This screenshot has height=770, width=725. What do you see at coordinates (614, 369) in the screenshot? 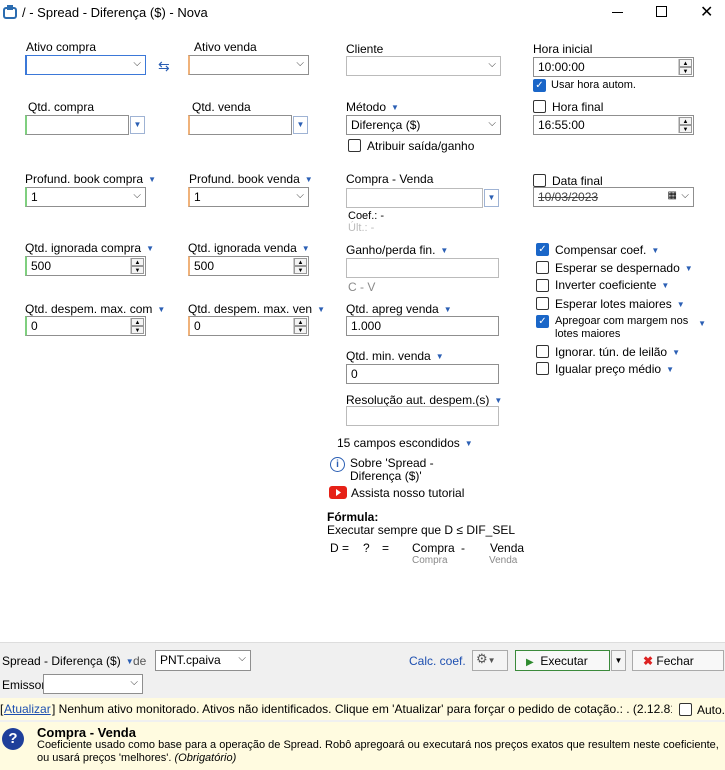
I see `check-igualar-label: Igualar preço médio ▼` at bounding box center [614, 369].